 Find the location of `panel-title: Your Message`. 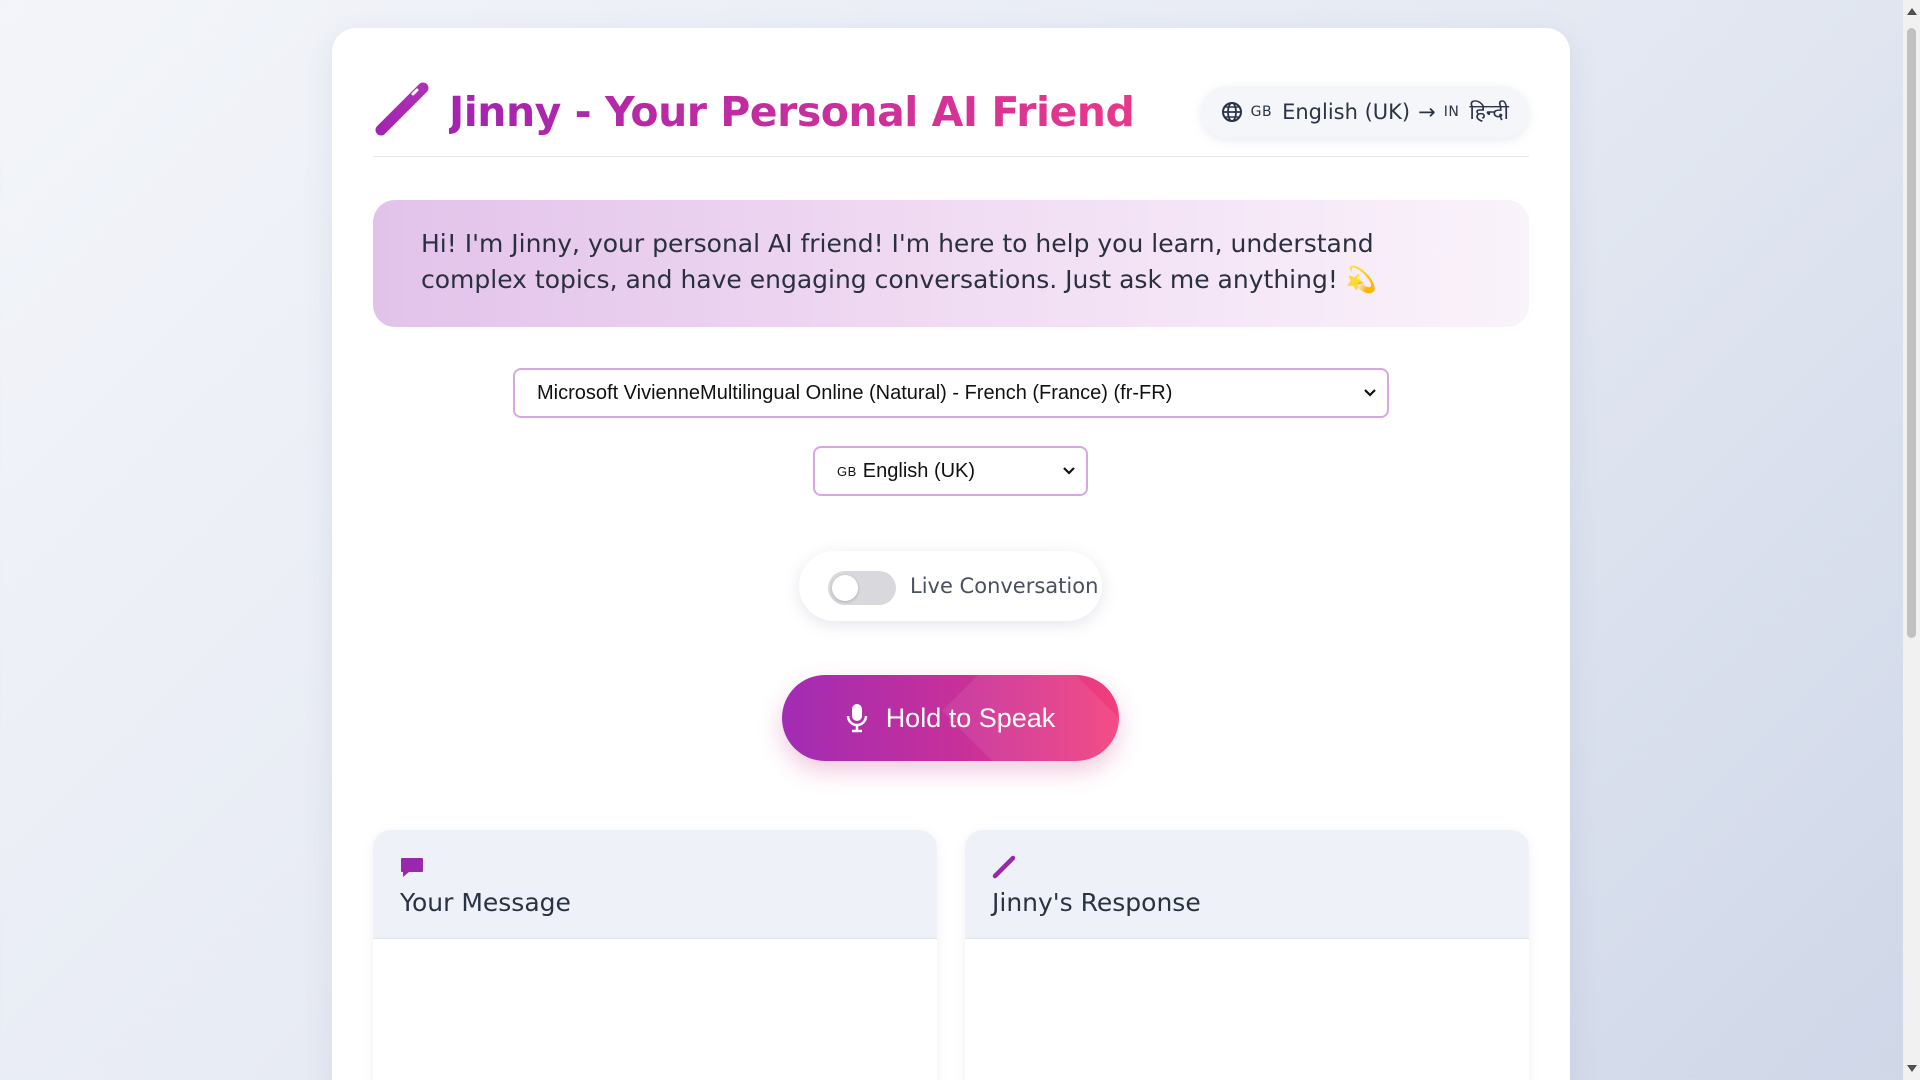

panel-title: Your Message is located at coordinates (485, 902).